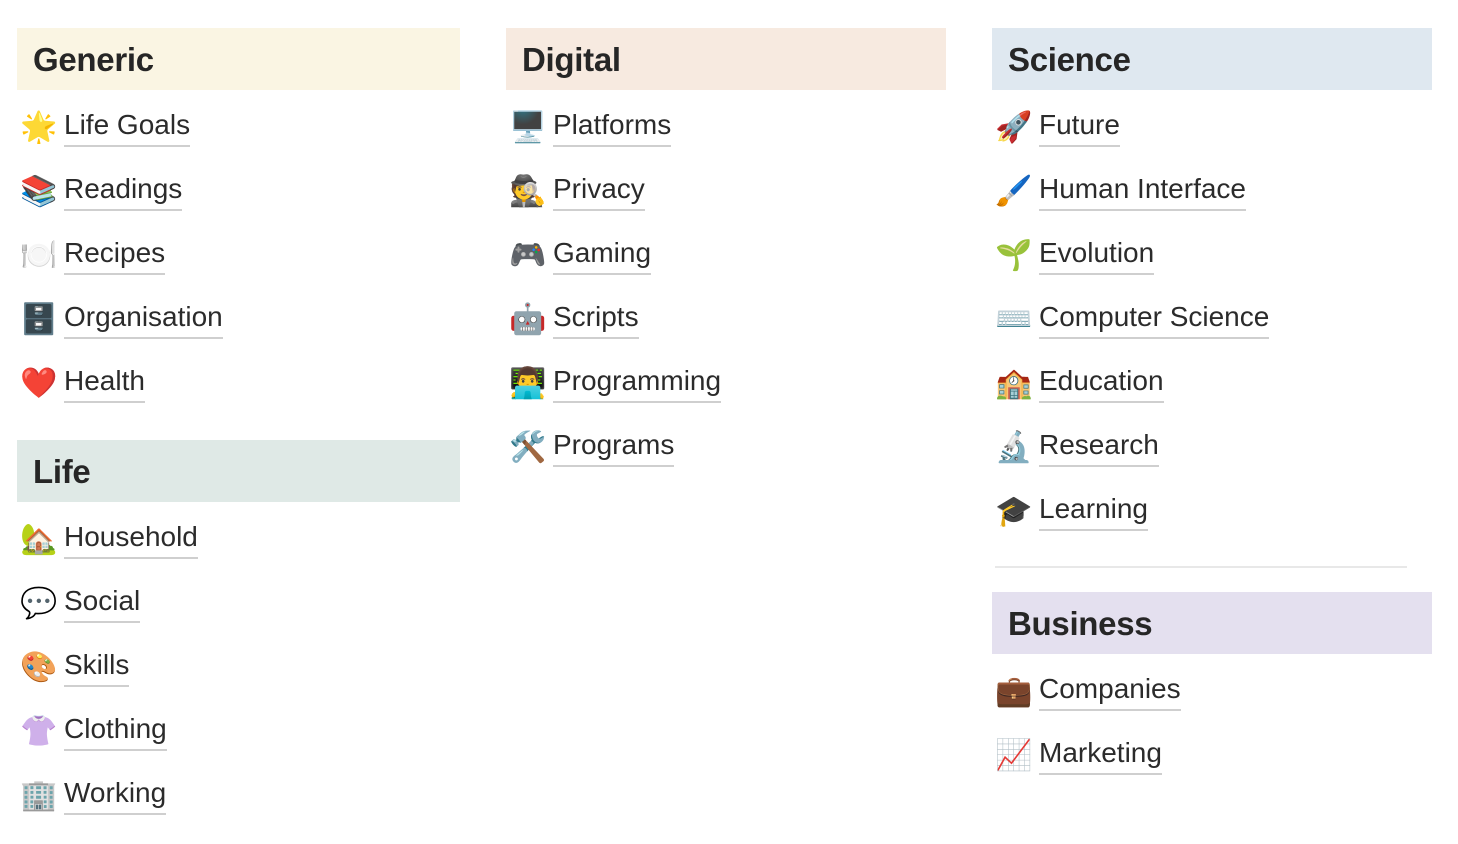 This screenshot has width=1458, height=844. Describe the element at coordinates (131, 540) in the screenshot. I see `link-household: Household` at that location.